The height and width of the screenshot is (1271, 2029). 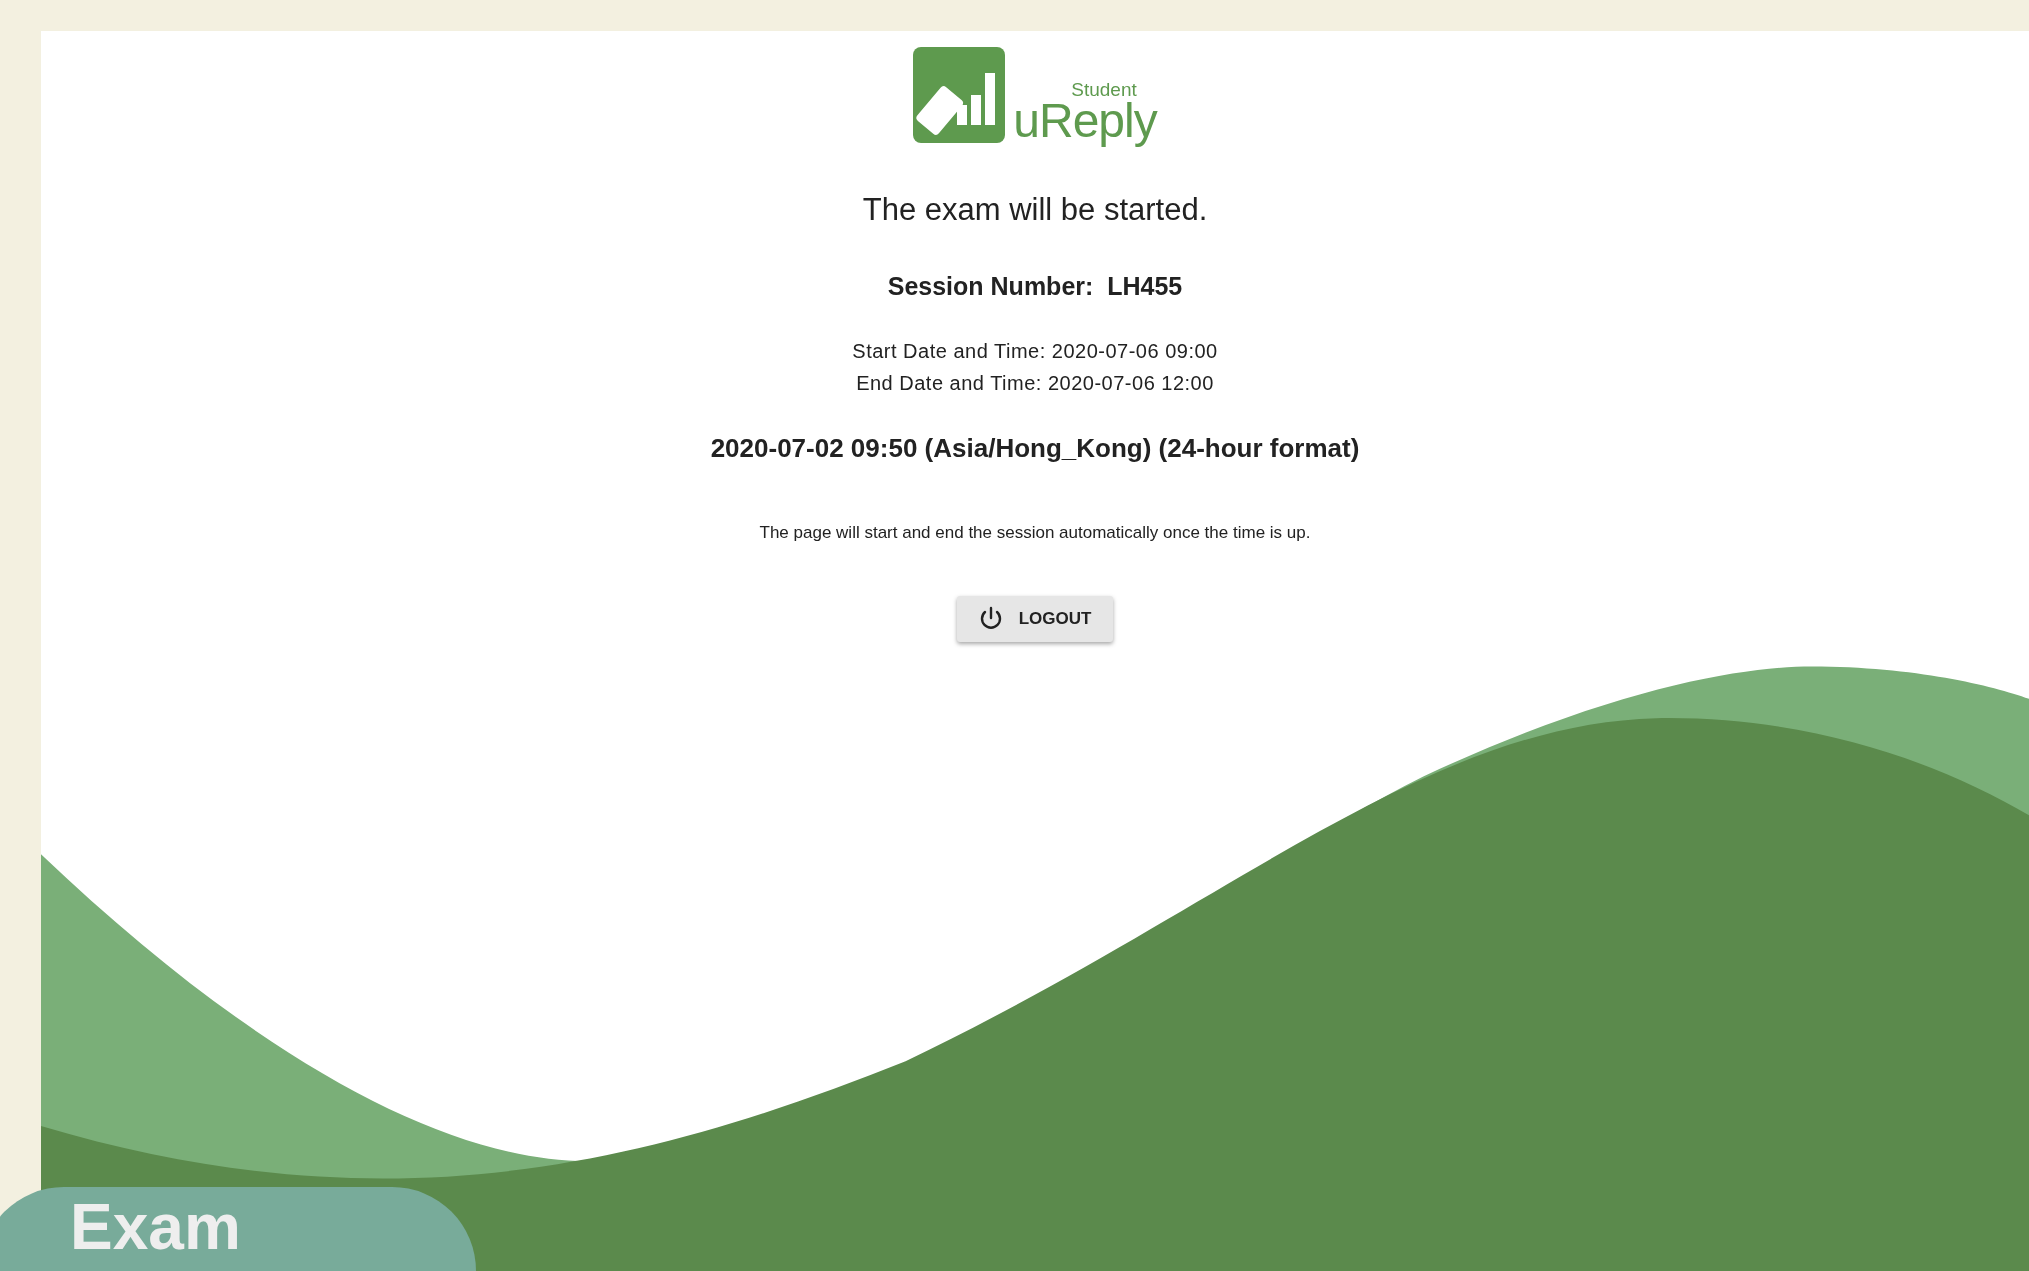 I want to click on banner-title: Exam, so click(x=155, y=1227).